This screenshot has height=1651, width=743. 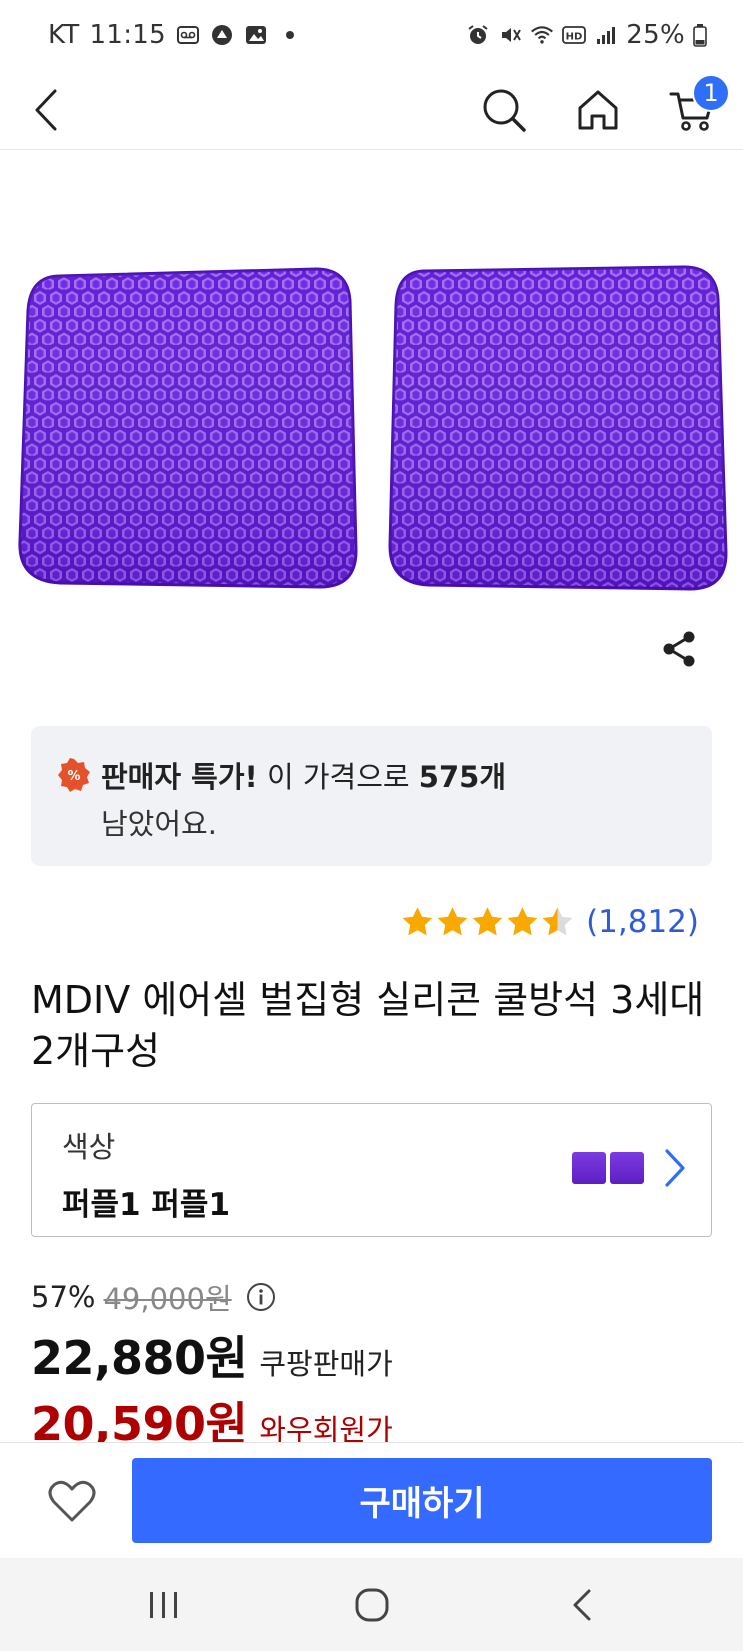 I want to click on discount-row: 57% 49,000원, so click(x=153, y=1297).